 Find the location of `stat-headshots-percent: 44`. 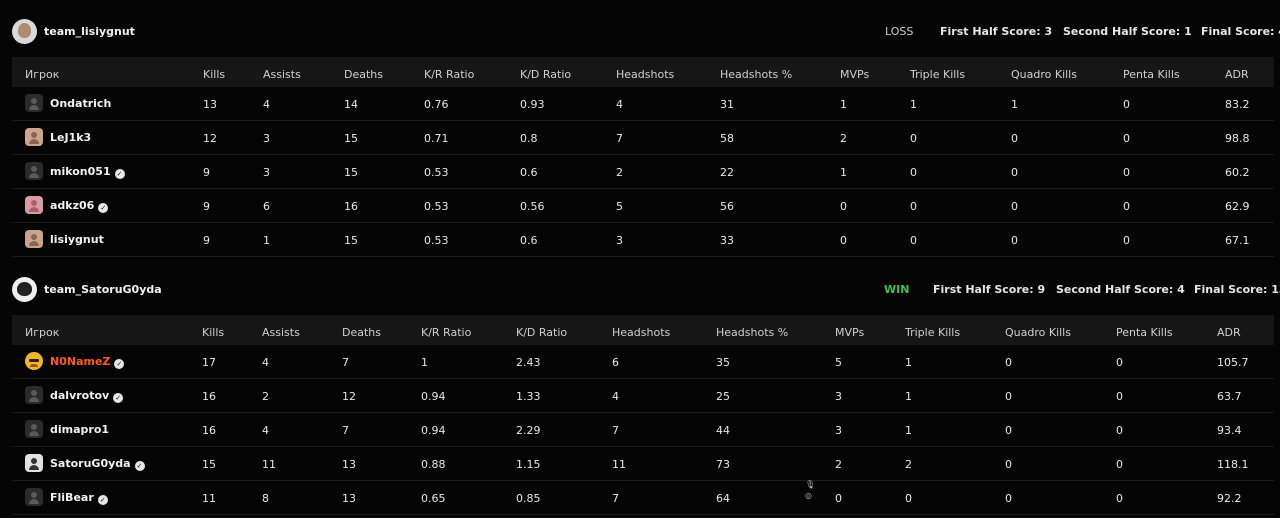

stat-headshots-percent: 44 is located at coordinates (723, 430).